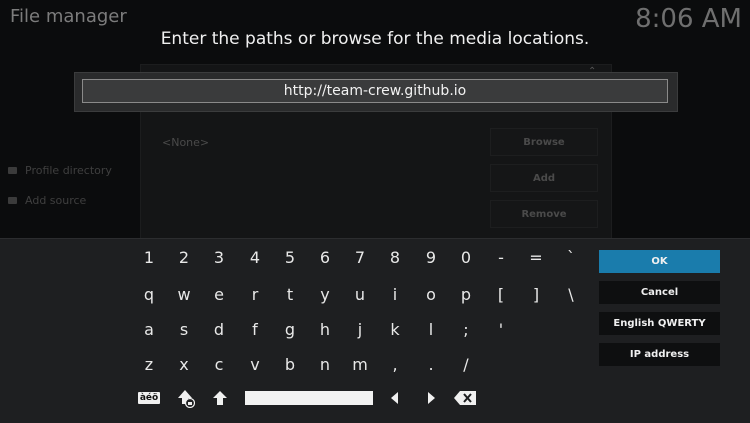  I want to click on key-1-3: 3, so click(219, 257).